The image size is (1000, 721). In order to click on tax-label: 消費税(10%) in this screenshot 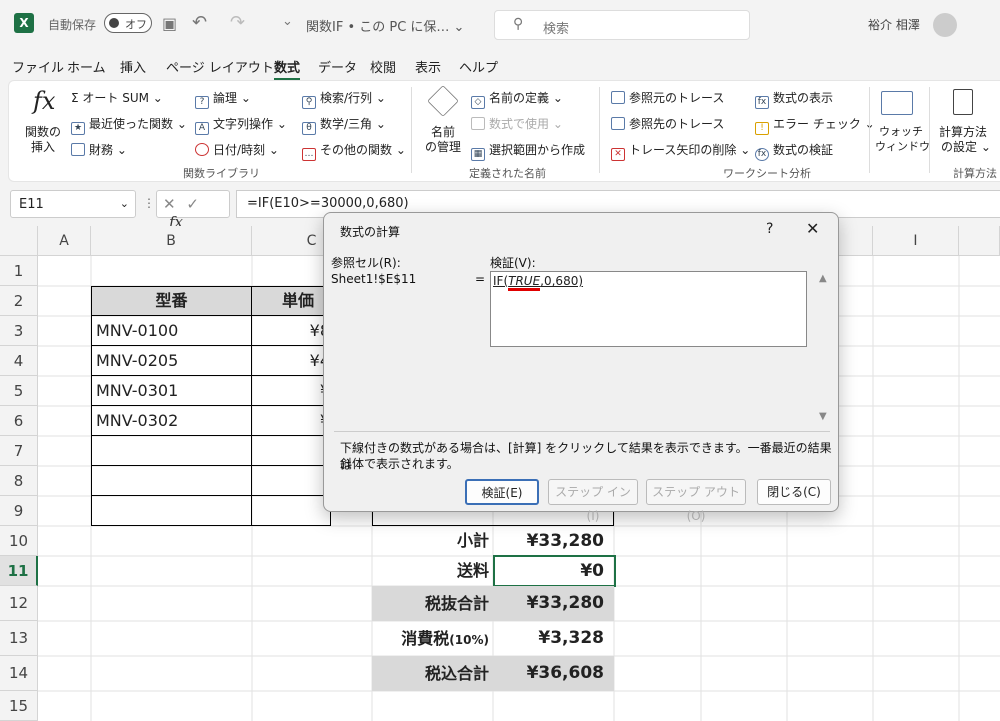, I will do `click(432, 638)`.